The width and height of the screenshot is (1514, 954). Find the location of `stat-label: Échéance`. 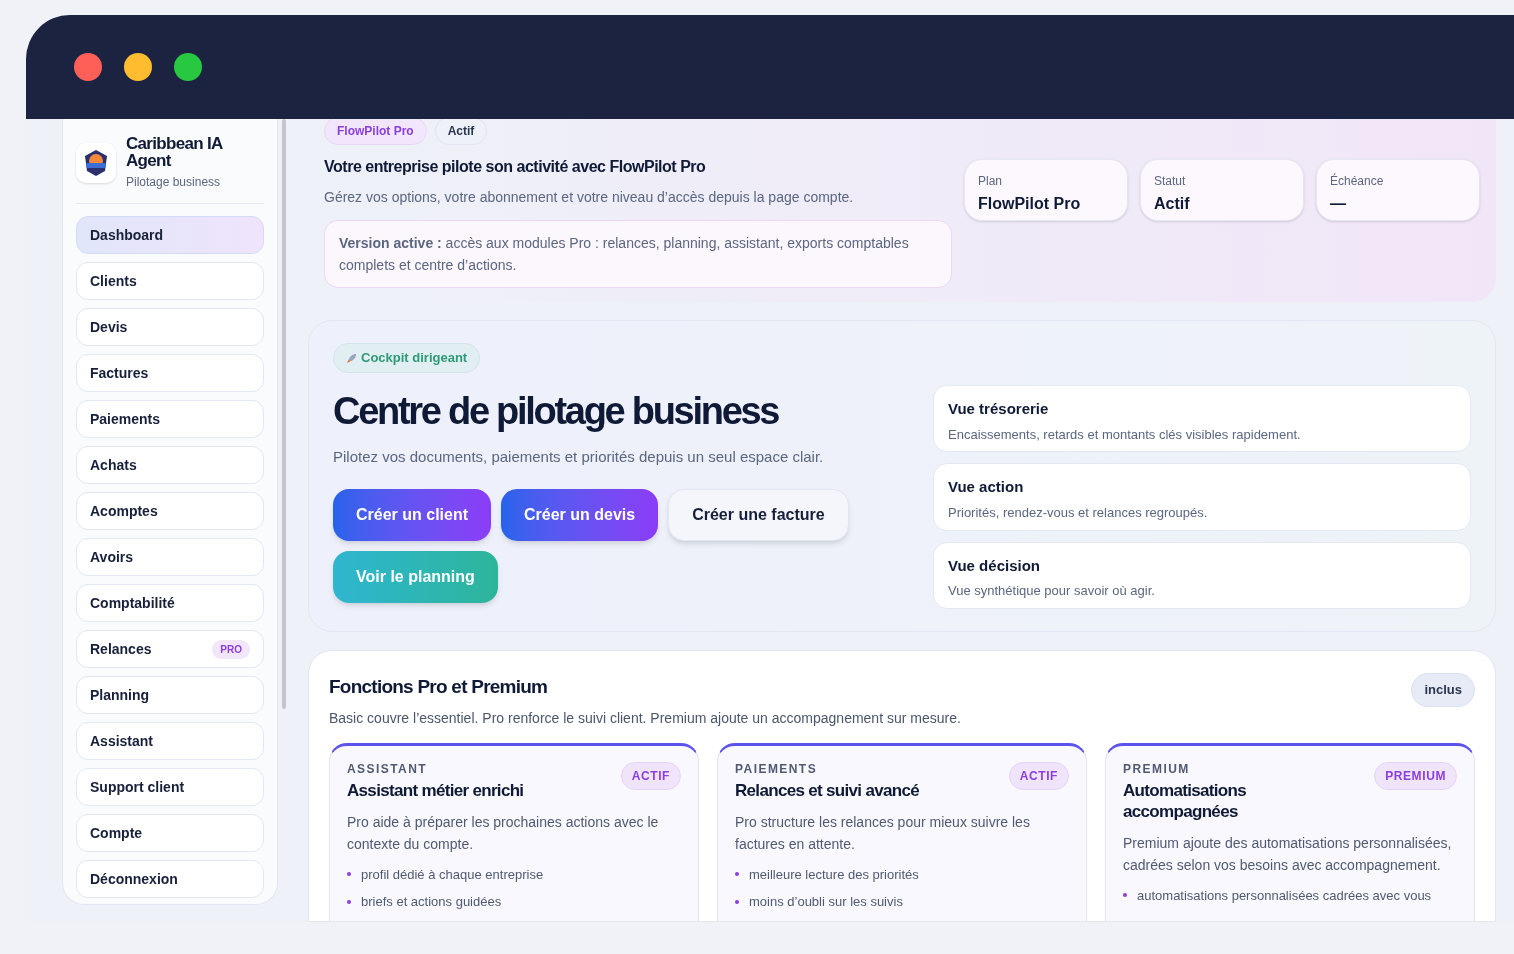

stat-label: Échéance is located at coordinates (1357, 181).